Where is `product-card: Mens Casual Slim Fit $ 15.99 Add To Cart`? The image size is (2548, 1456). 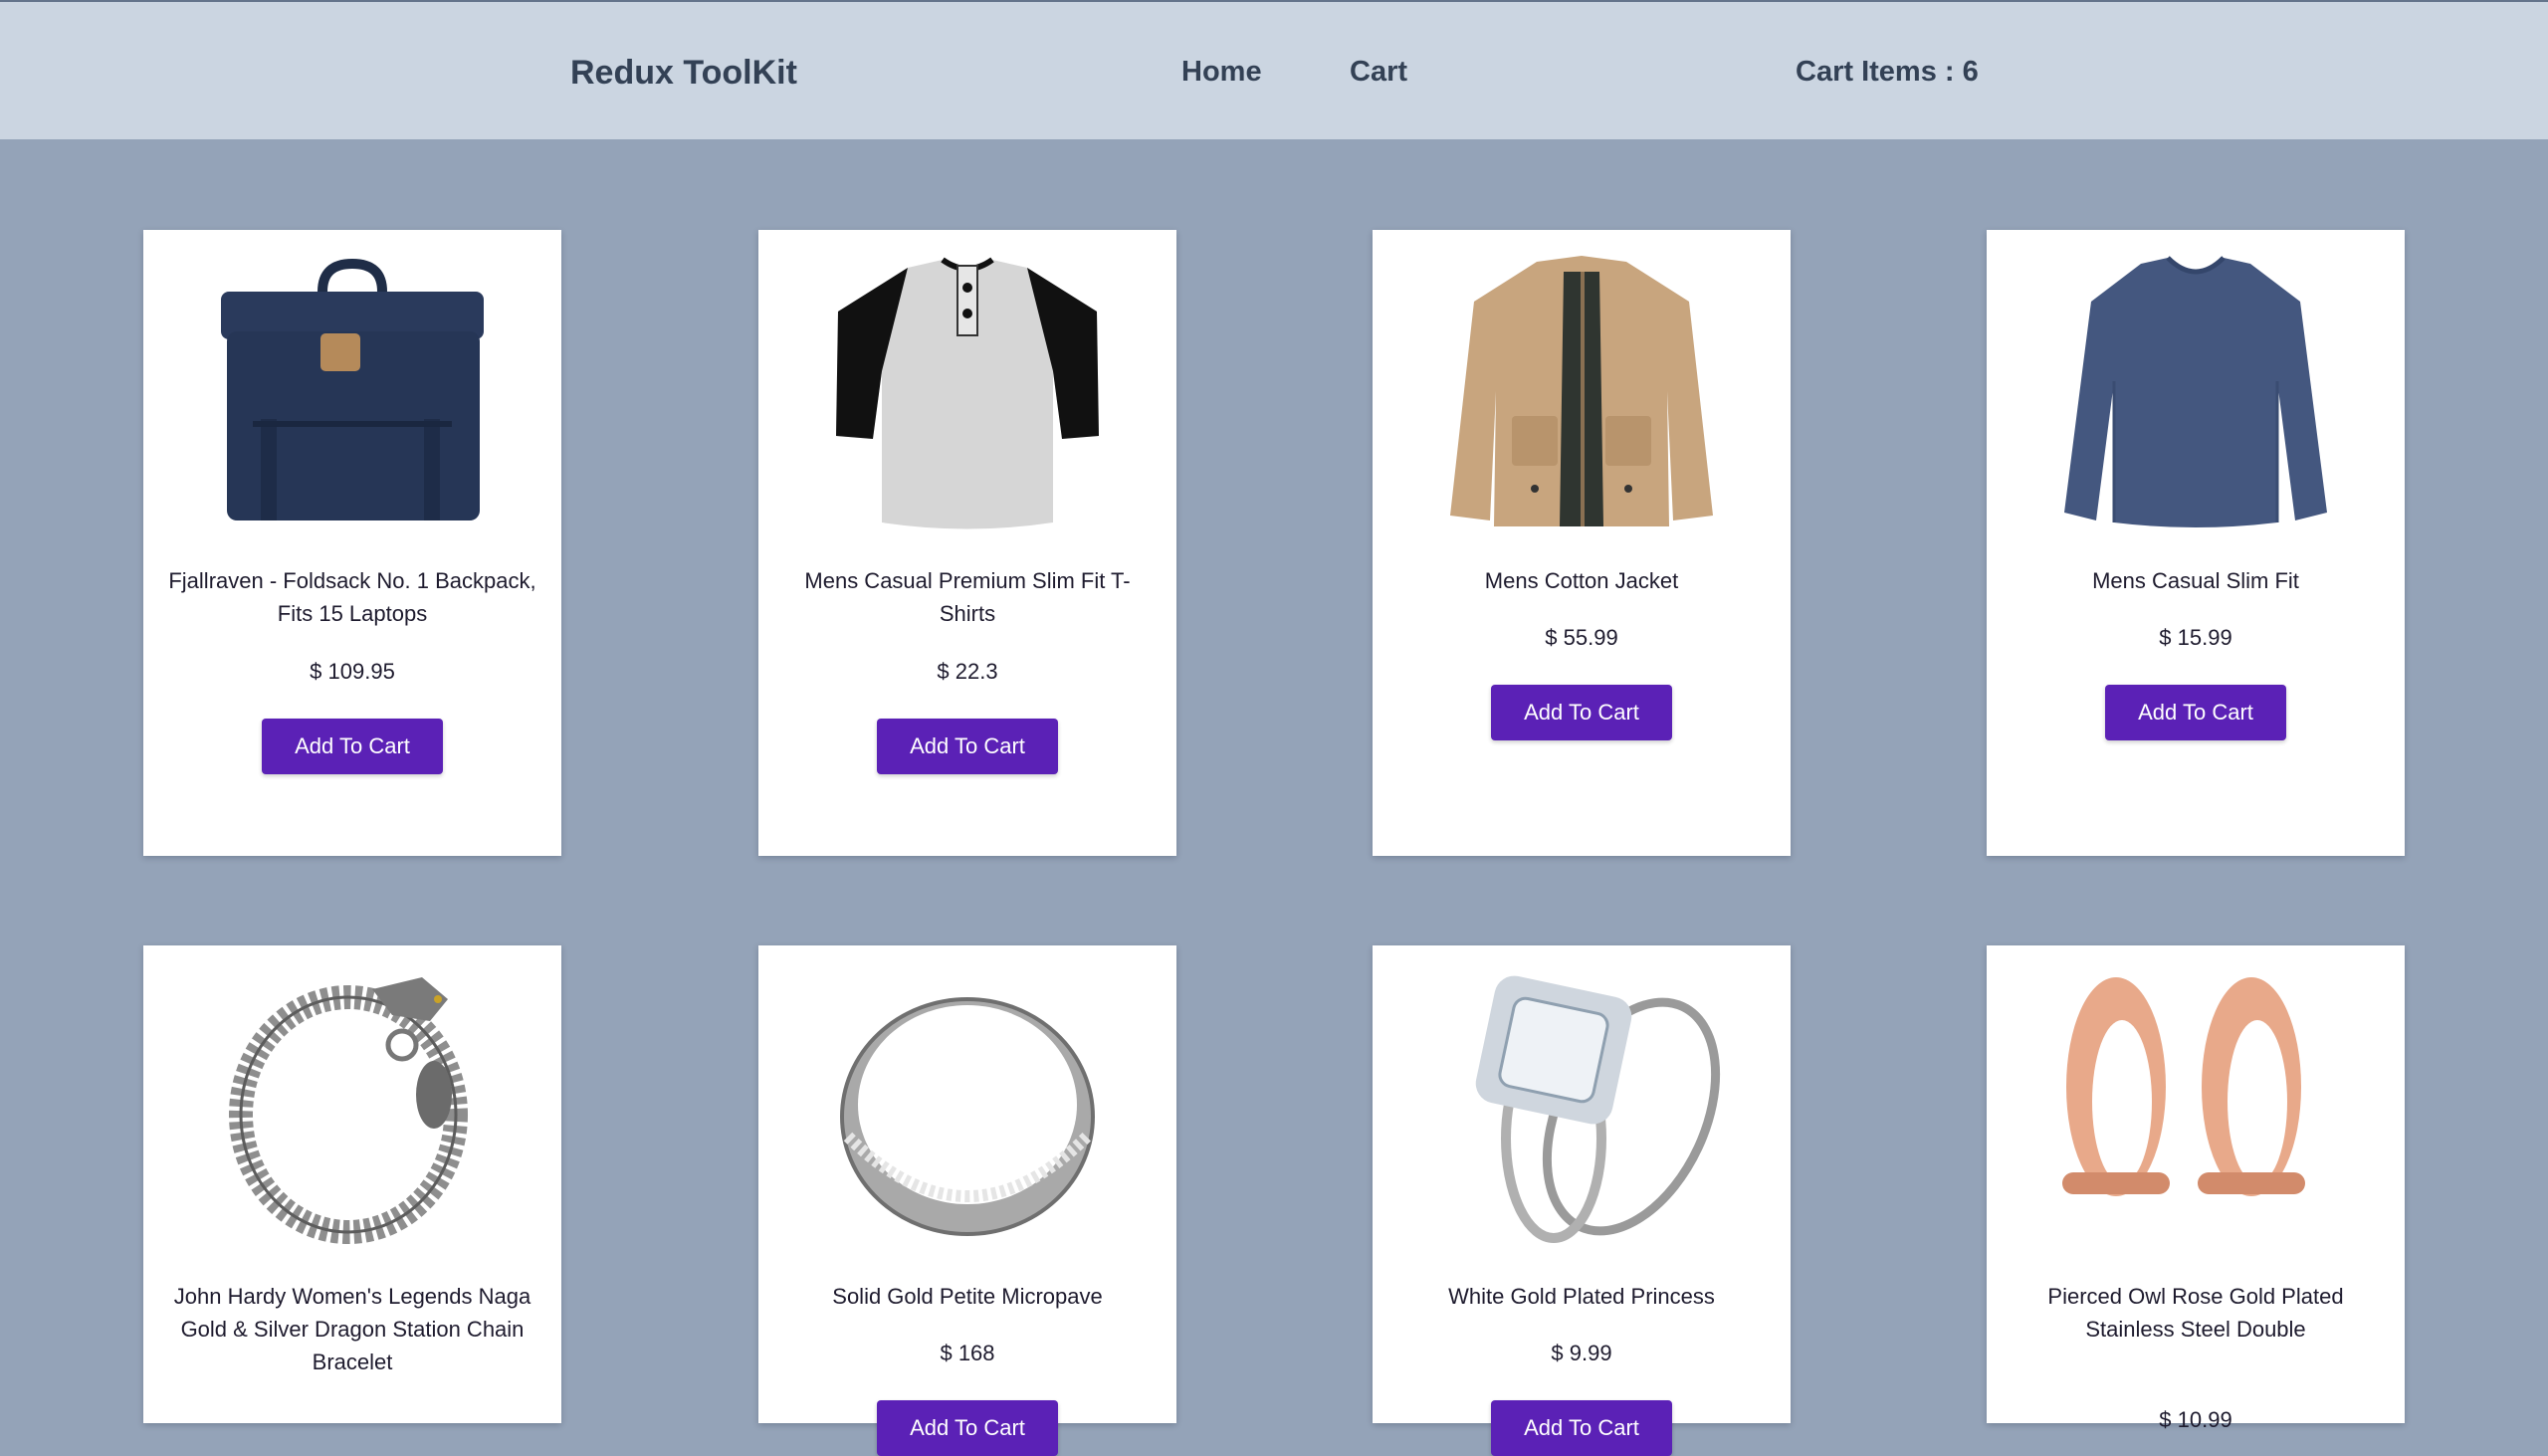 product-card: Mens Casual Slim Fit $ 15.99 Add To Cart is located at coordinates (2196, 543).